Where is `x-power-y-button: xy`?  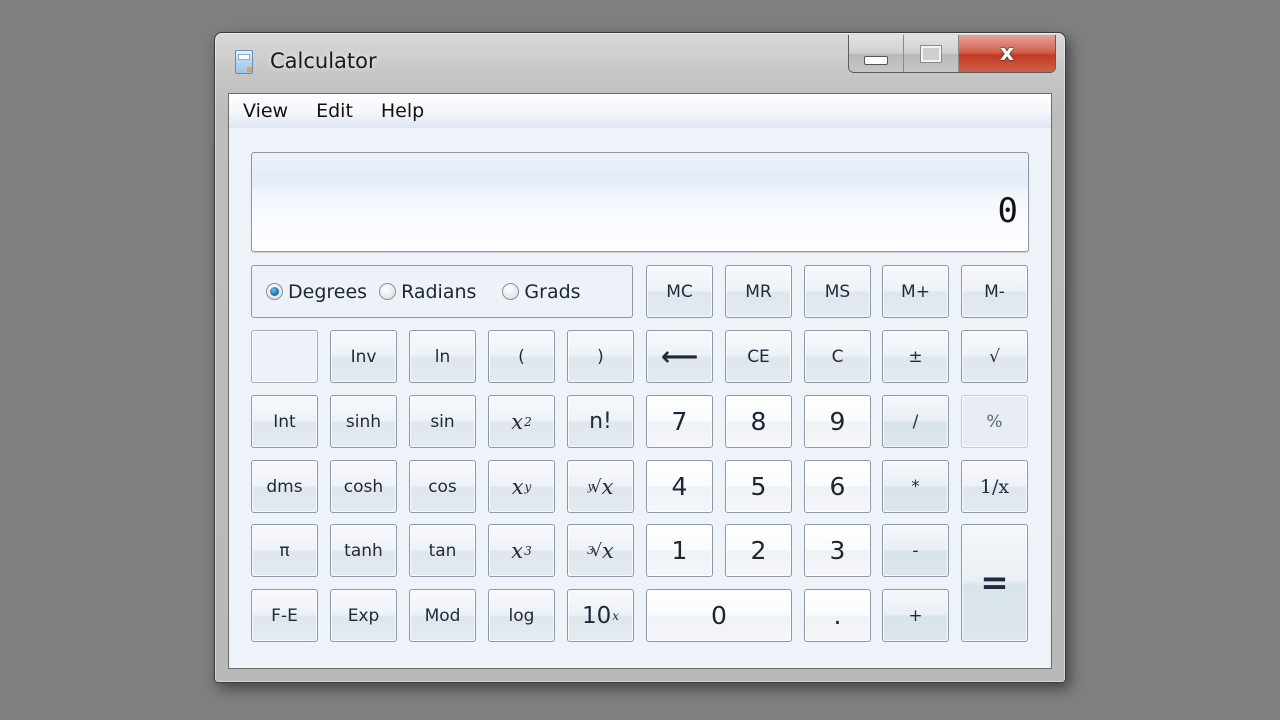
x-power-y-button: xy is located at coordinates (521, 486).